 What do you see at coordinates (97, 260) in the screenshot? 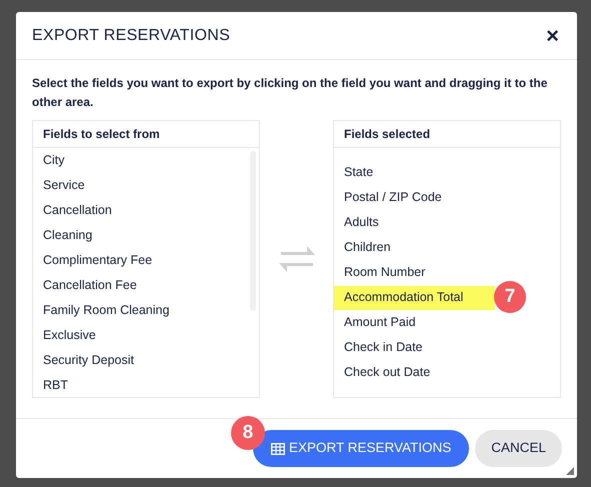
I see `field-item: Complimentary Fee` at bounding box center [97, 260].